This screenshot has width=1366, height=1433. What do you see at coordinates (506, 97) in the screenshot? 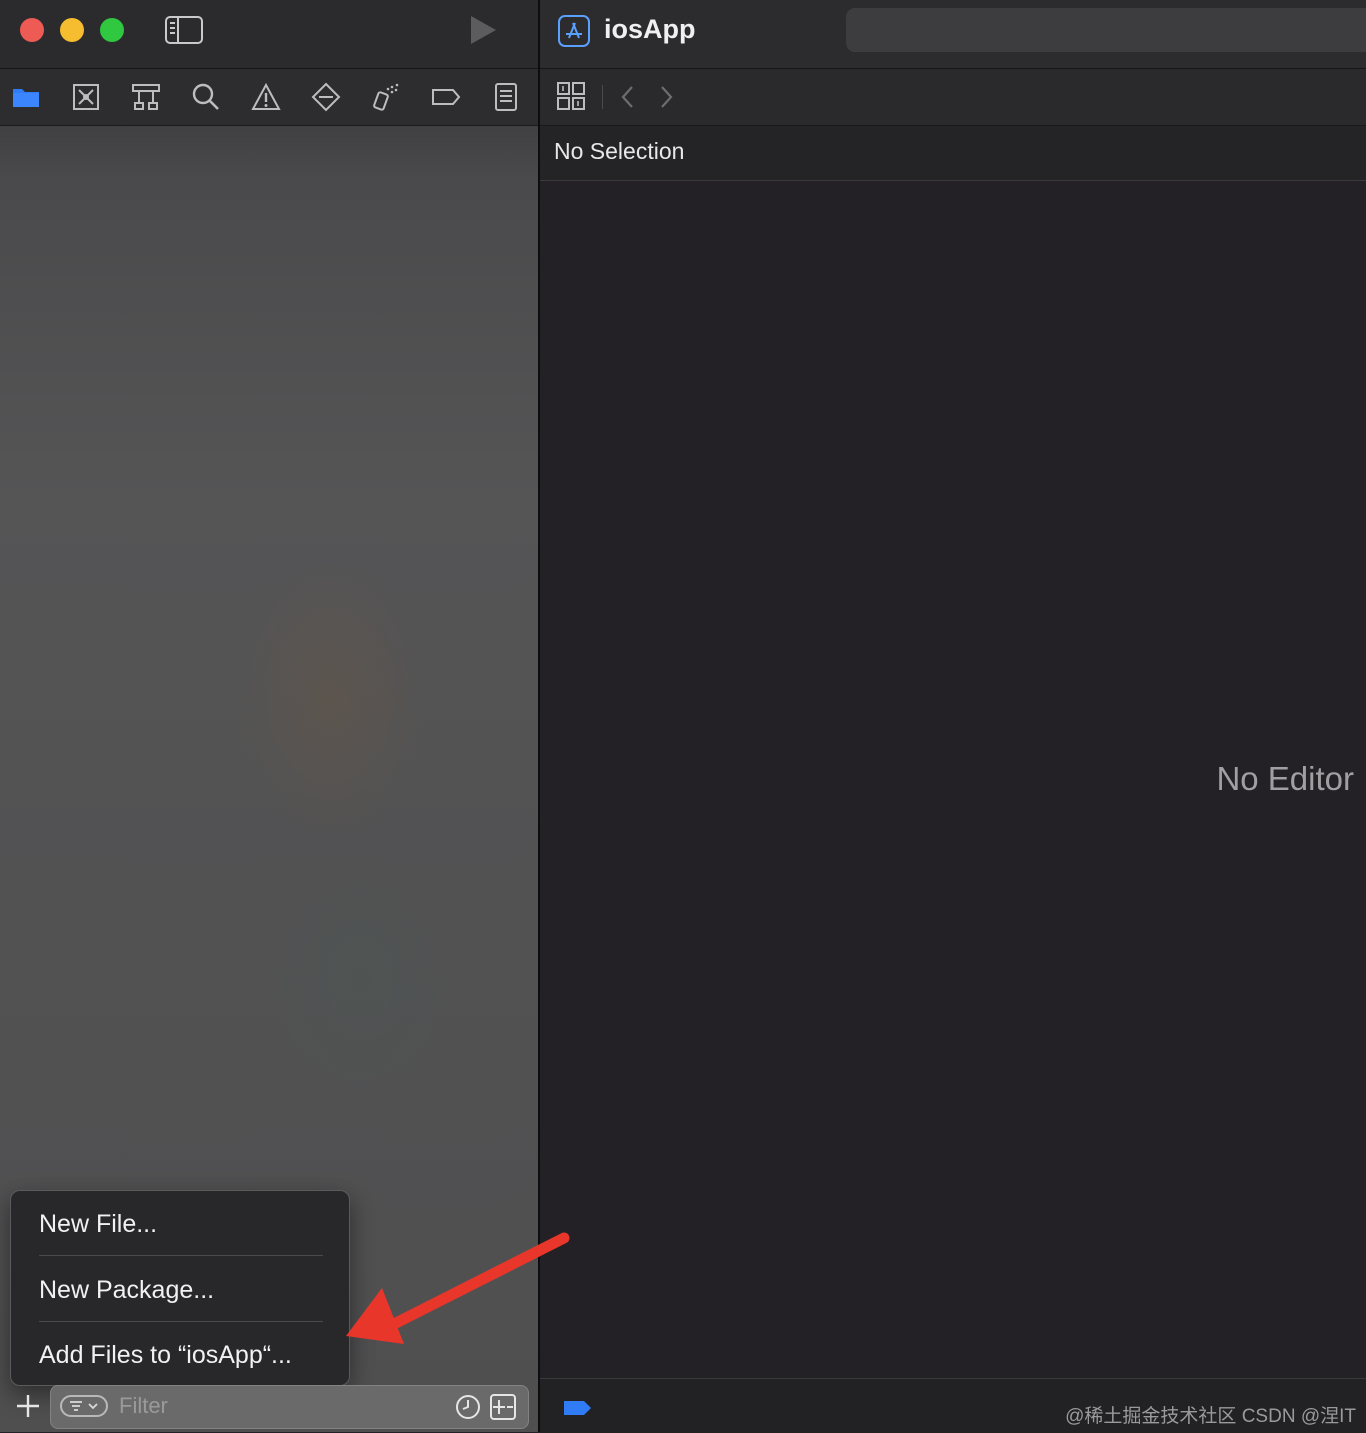
I see `report-icon` at bounding box center [506, 97].